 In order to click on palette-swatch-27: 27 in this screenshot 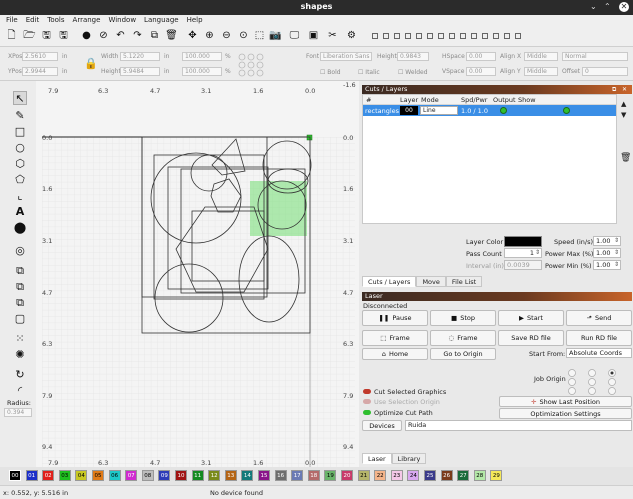, I will do `click(463, 475)`.